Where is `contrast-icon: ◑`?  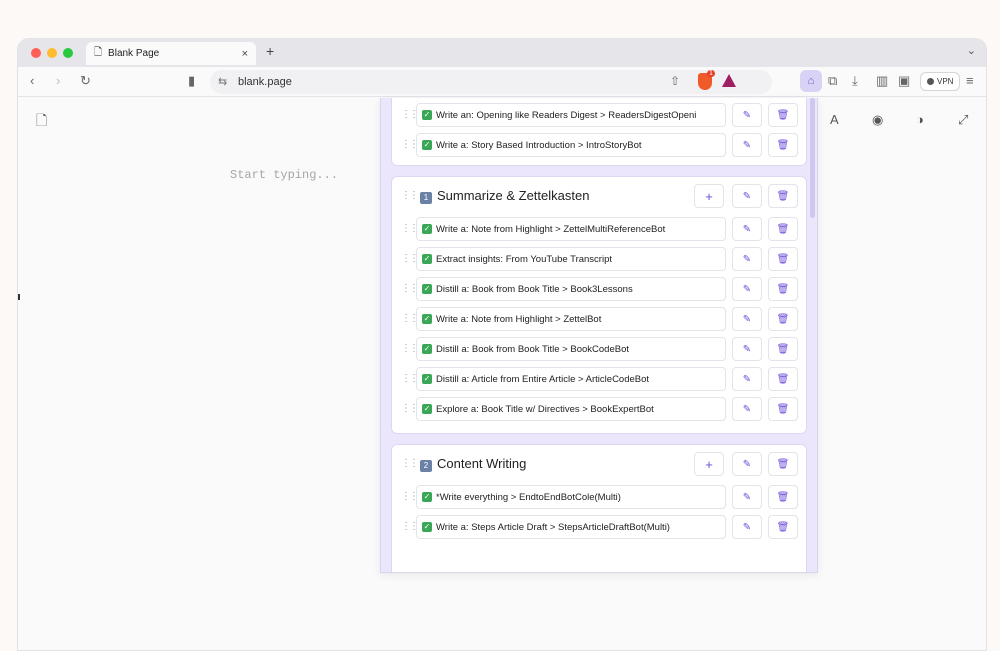 contrast-icon: ◑ is located at coordinates (920, 119).